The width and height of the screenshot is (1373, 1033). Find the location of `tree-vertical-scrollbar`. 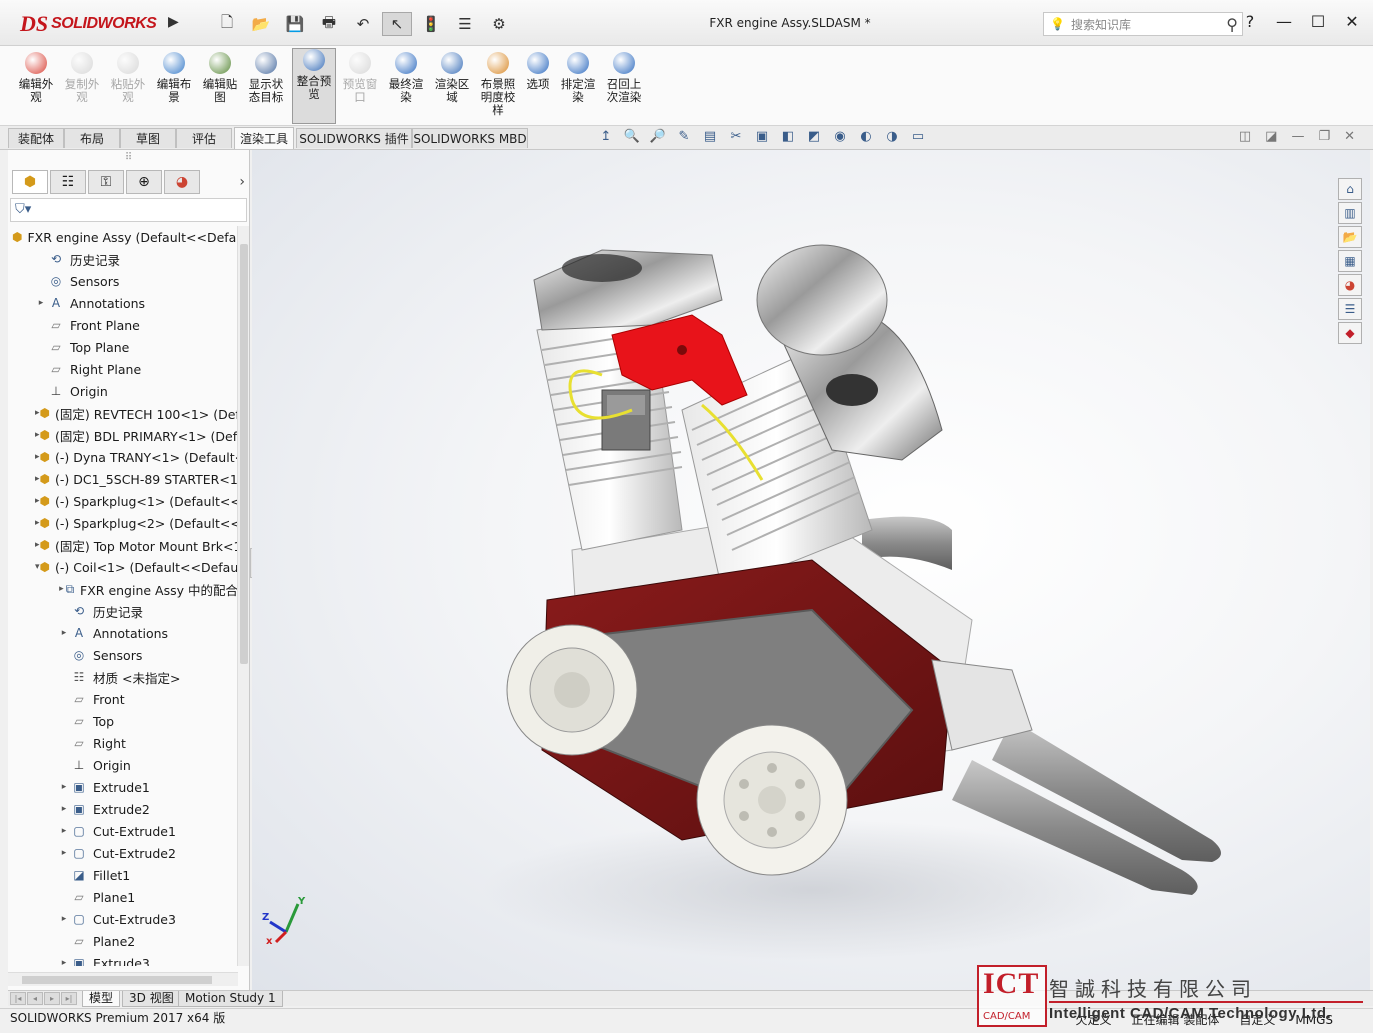

tree-vertical-scrollbar is located at coordinates (243, 596).